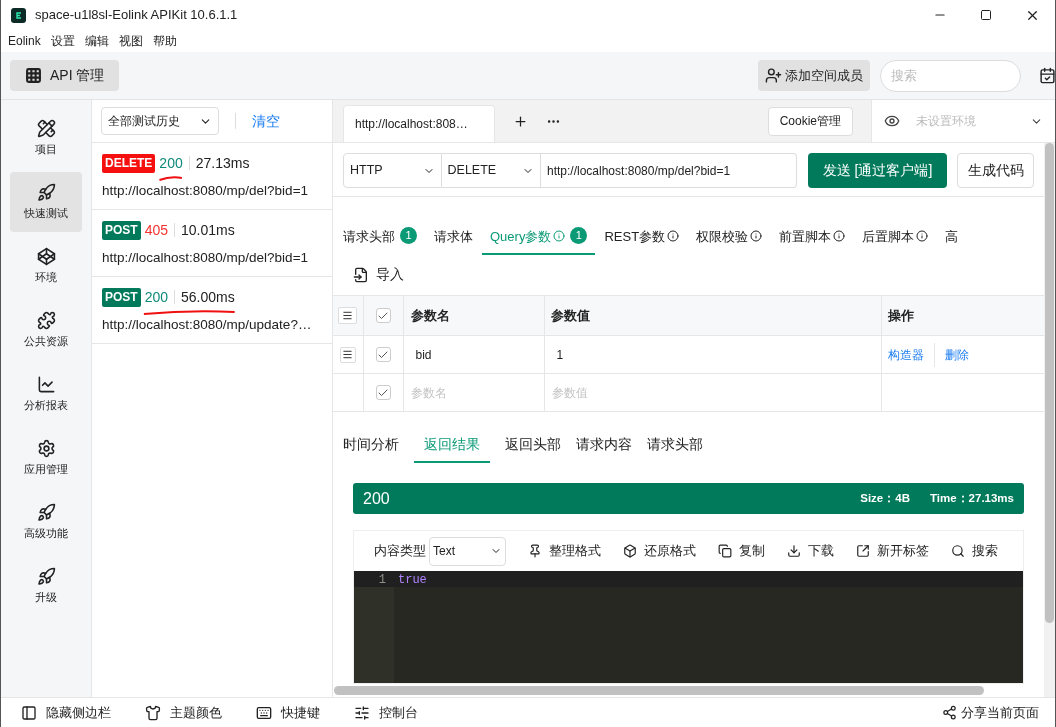  I want to click on sidebar-item: 公共资源, so click(46, 330).